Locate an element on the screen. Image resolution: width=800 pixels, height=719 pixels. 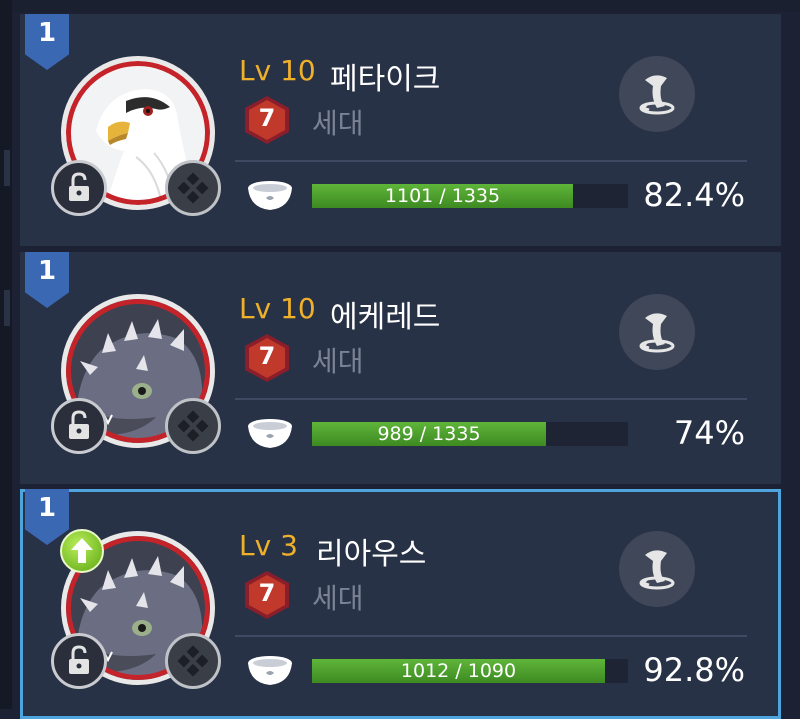
exp-bar: 1101 / 1335 is located at coordinates (470, 196).